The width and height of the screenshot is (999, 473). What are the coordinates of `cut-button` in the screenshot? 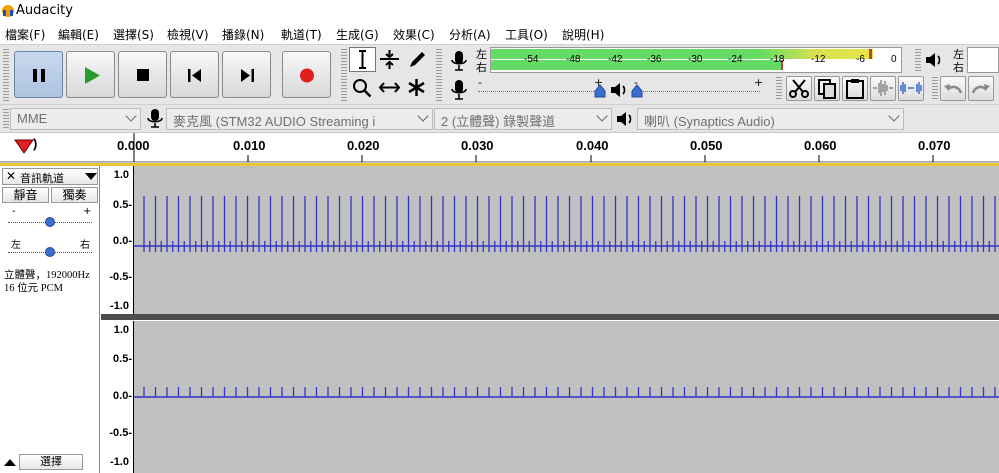 It's located at (799, 88).